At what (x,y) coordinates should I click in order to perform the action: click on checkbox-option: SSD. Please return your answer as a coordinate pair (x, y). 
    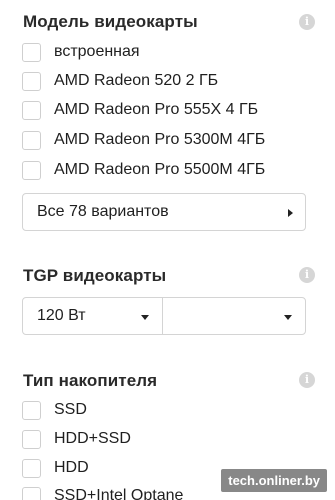
    Looking at the image, I should click on (54, 410).